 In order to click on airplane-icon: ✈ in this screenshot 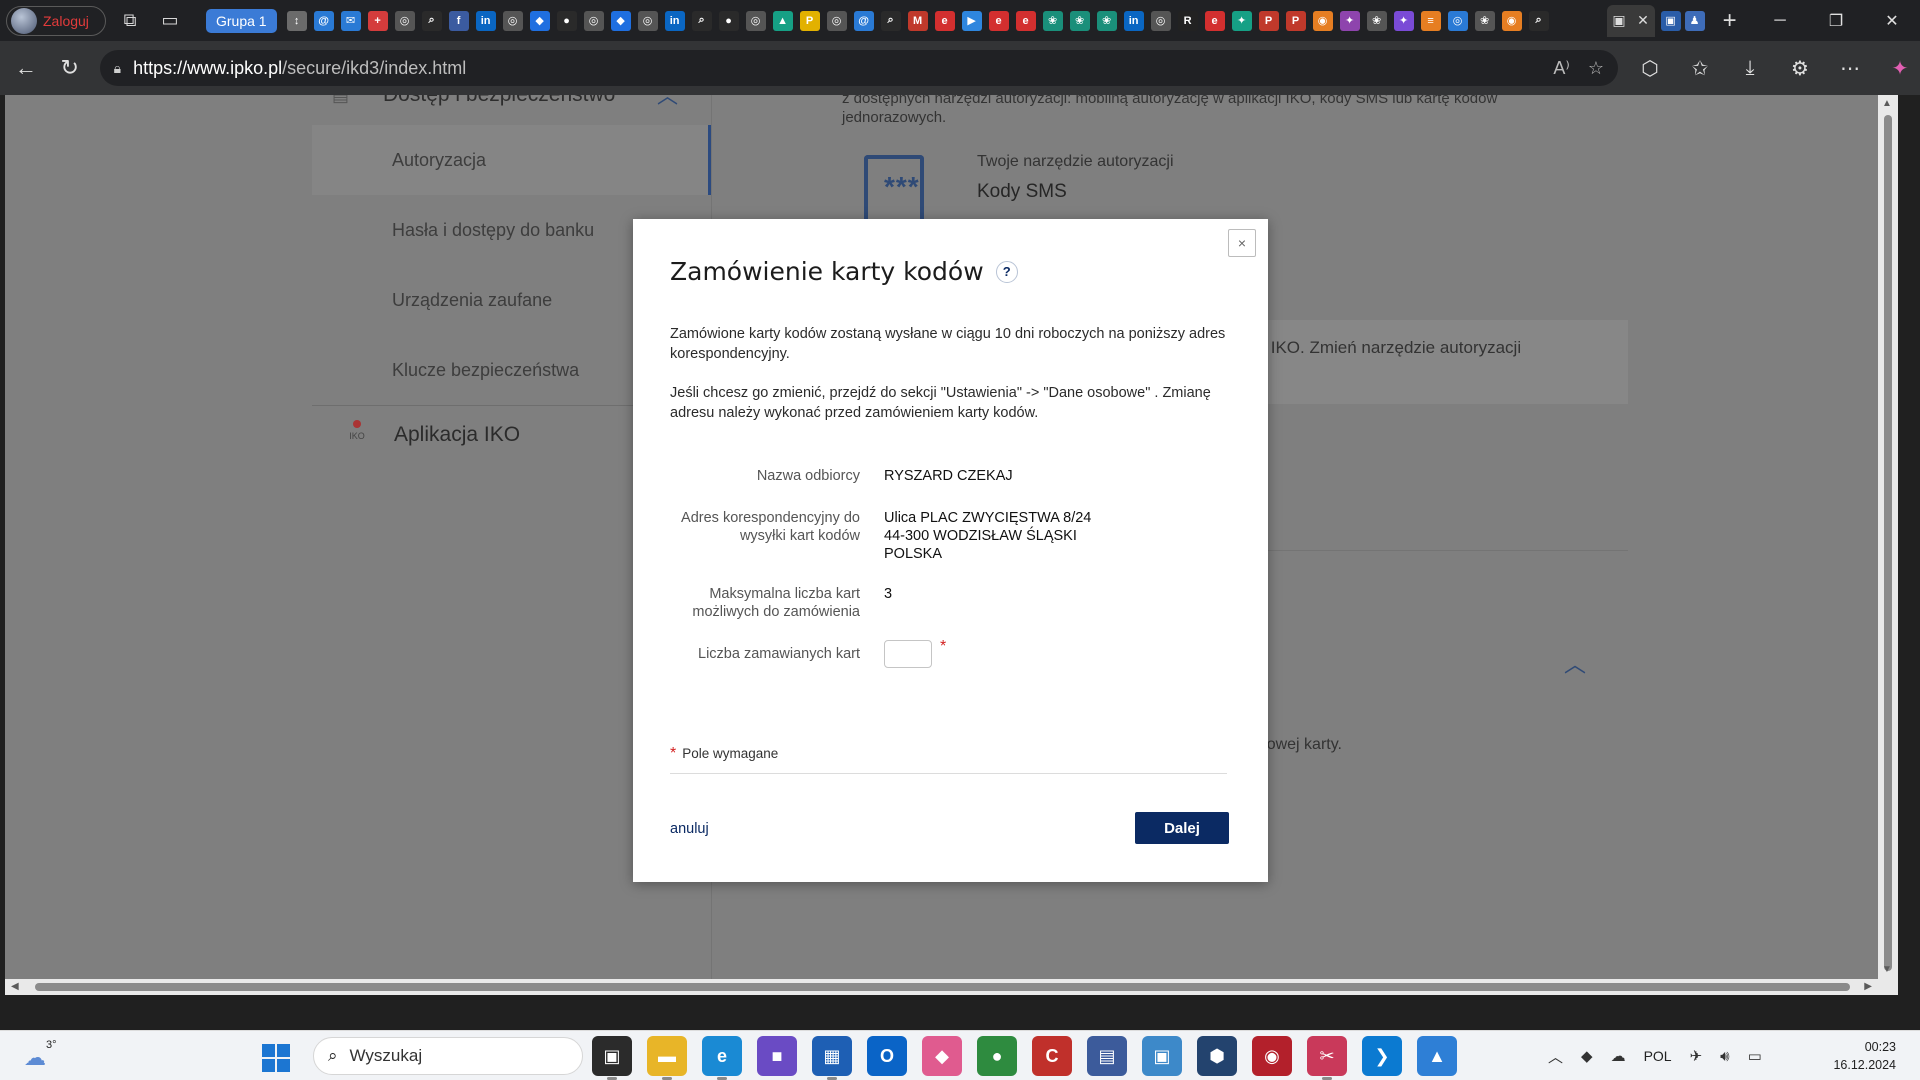, I will do `click(1696, 1056)`.